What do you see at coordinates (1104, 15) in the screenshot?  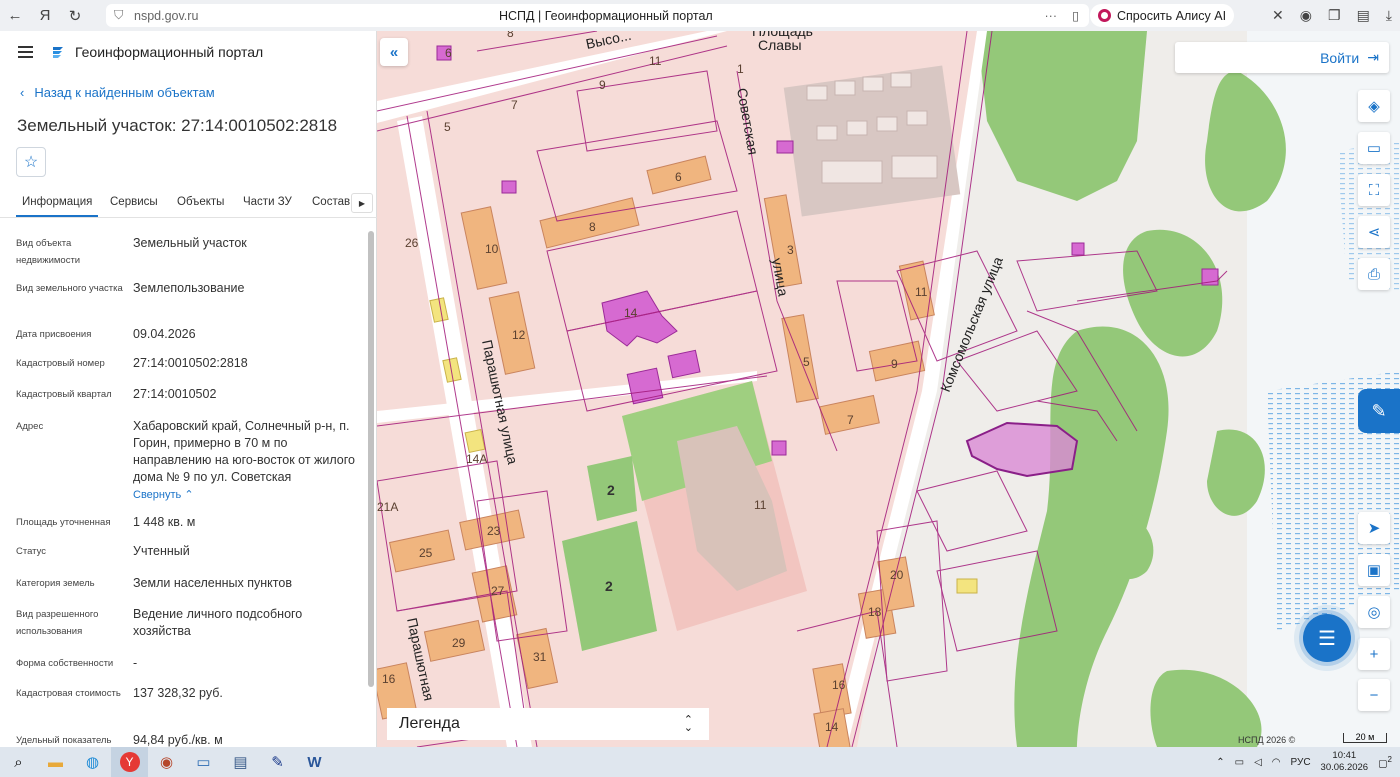 I see `alice-icon` at bounding box center [1104, 15].